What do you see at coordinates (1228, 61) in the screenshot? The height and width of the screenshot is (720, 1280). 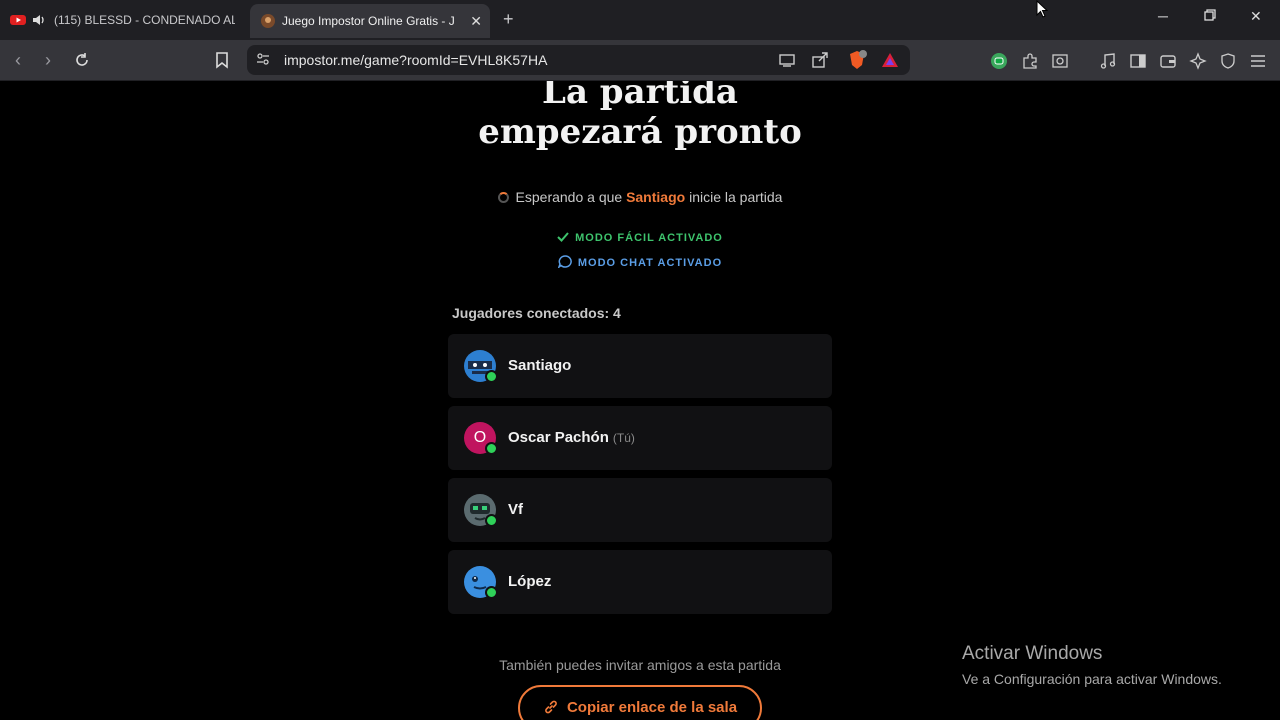 I see `vpn-shield-icon` at bounding box center [1228, 61].